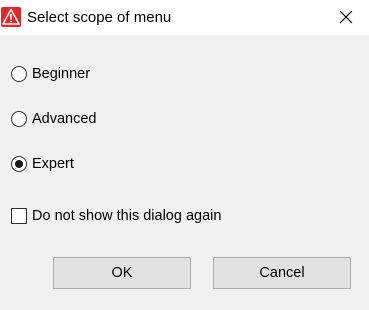  I want to click on option-beginner: Beginner, so click(50, 74).